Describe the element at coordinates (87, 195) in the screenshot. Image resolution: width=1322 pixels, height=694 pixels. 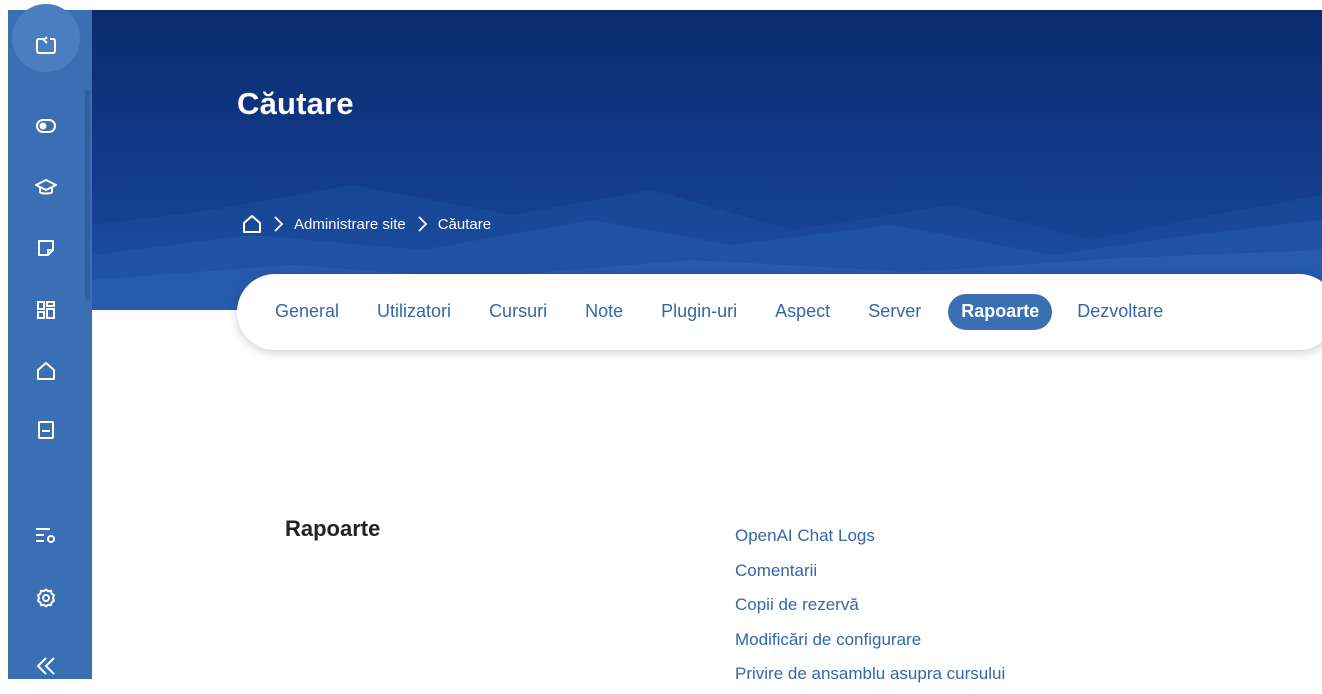
I see `sidebar-scroll-thumb` at that location.